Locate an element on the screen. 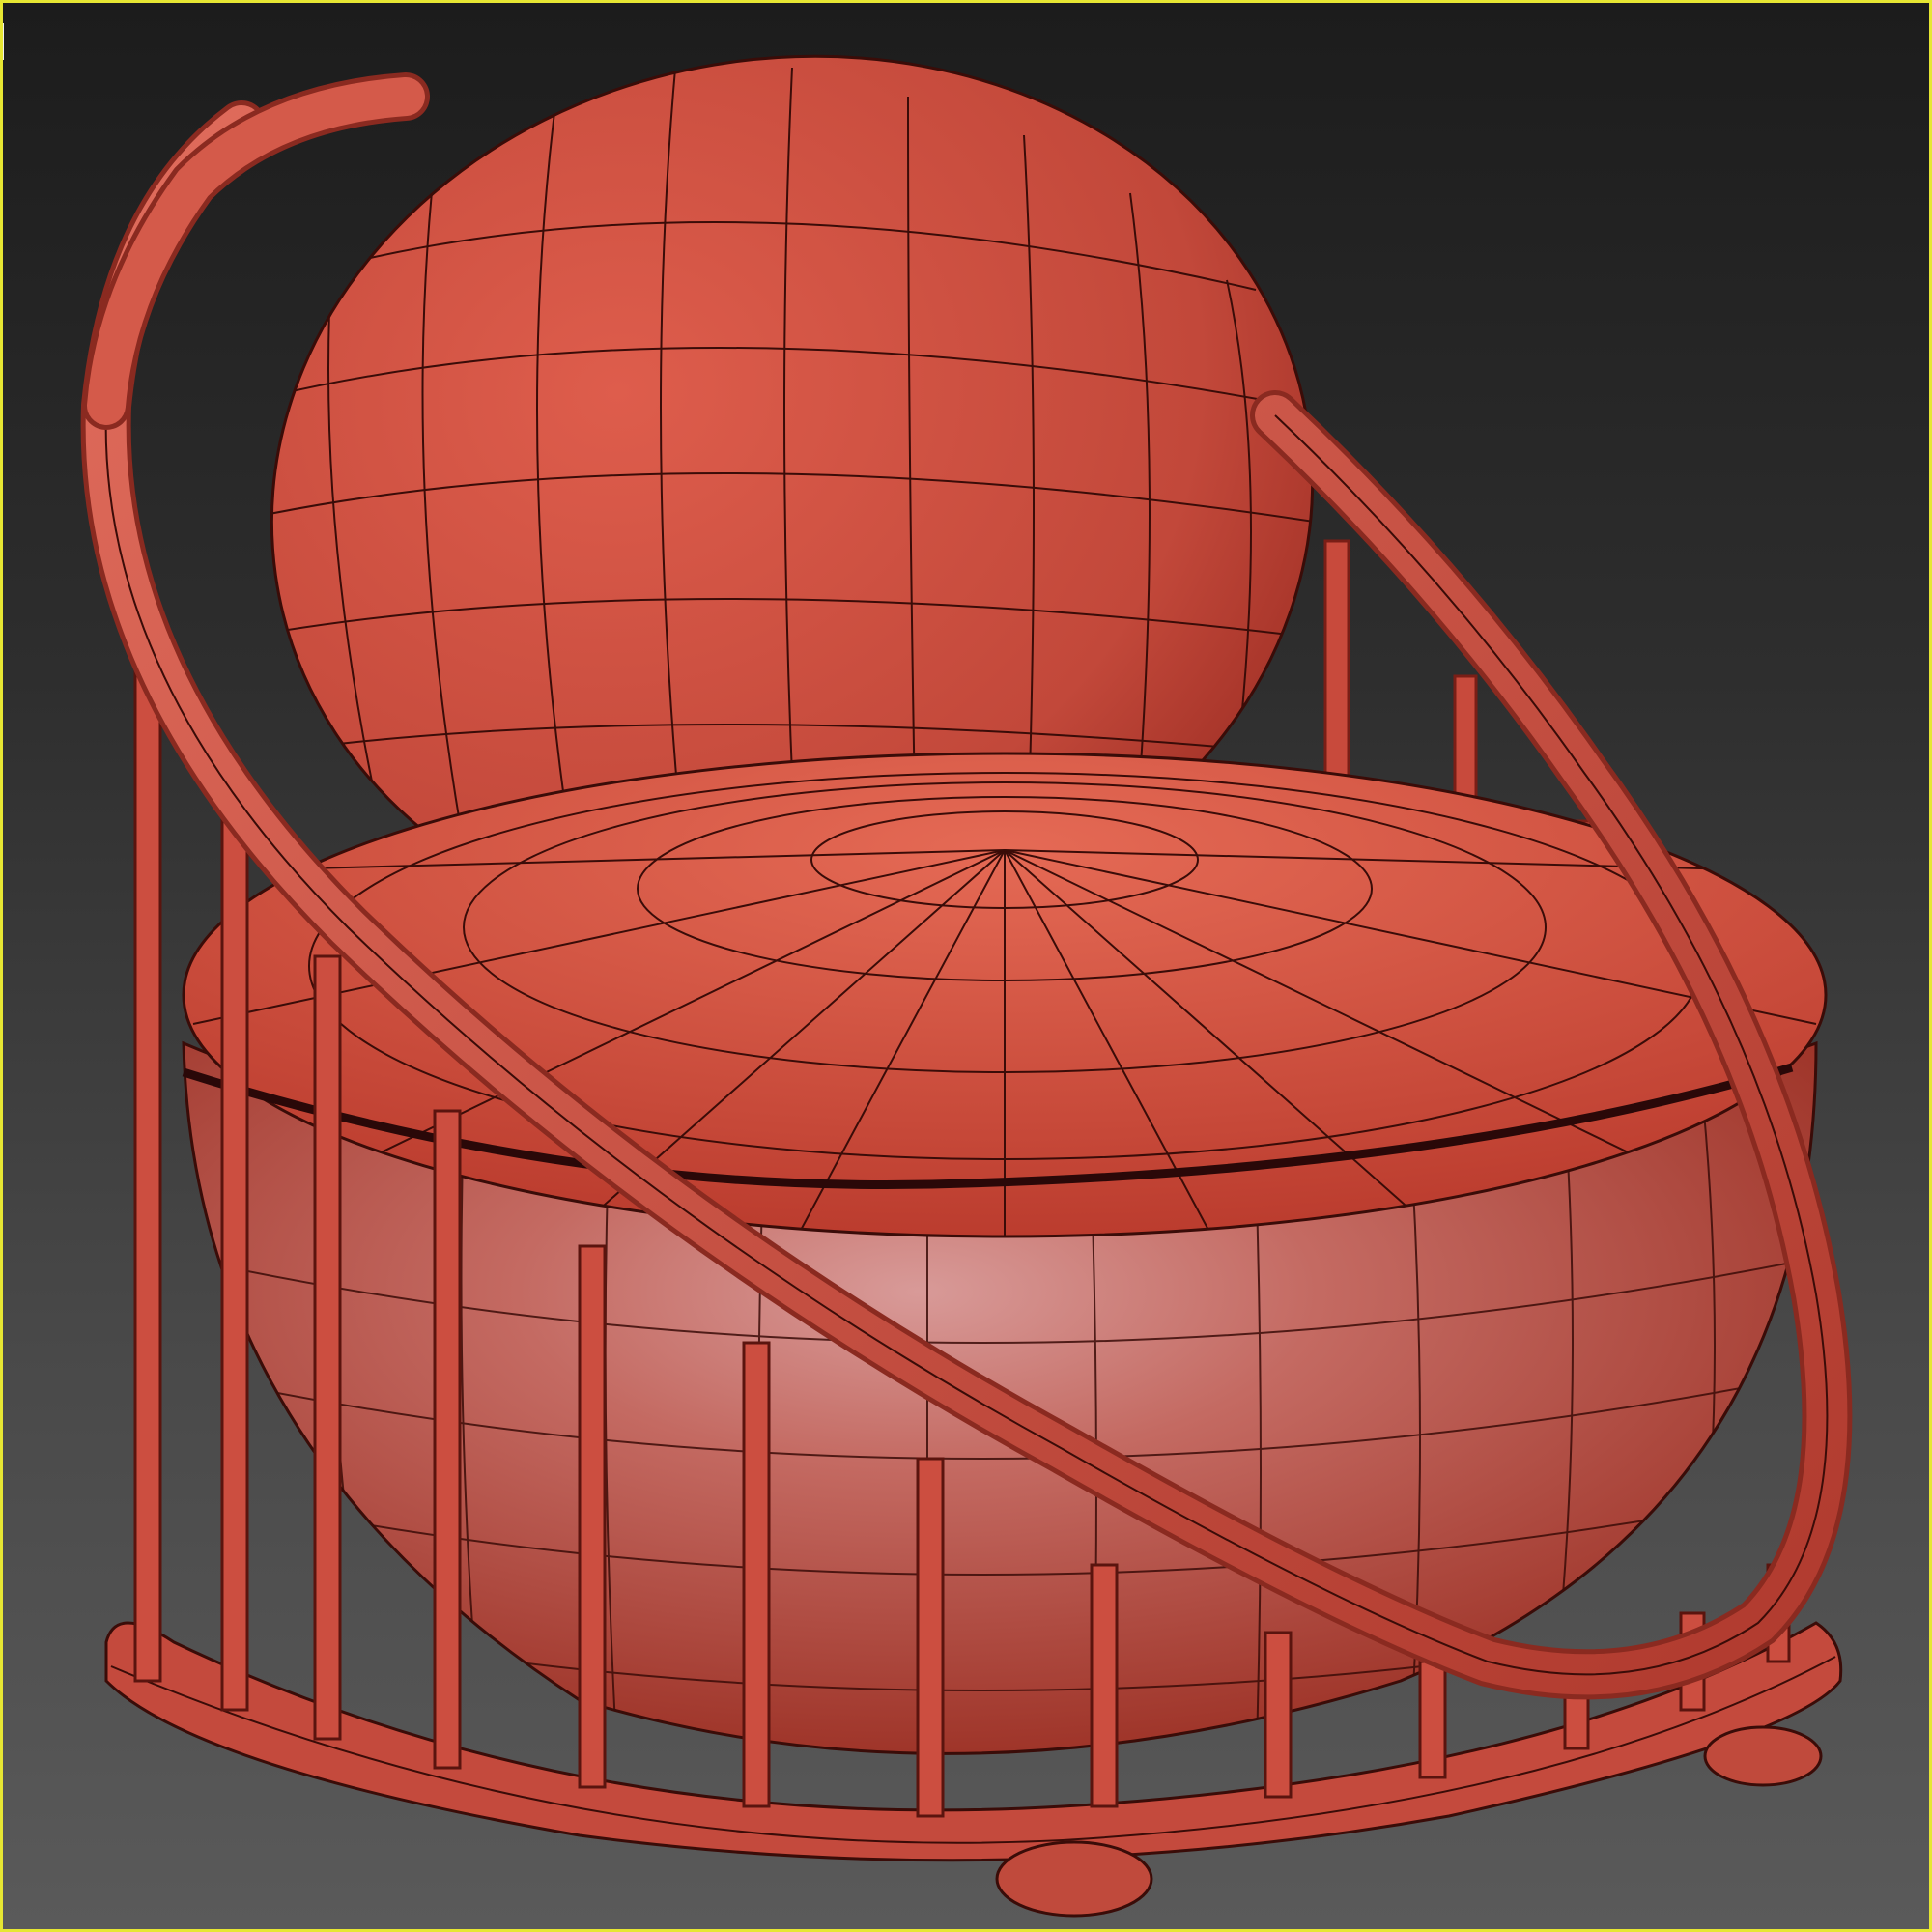 This screenshot has width=1932, height=1932. foot-front is located at coordinates (1074, 1879).